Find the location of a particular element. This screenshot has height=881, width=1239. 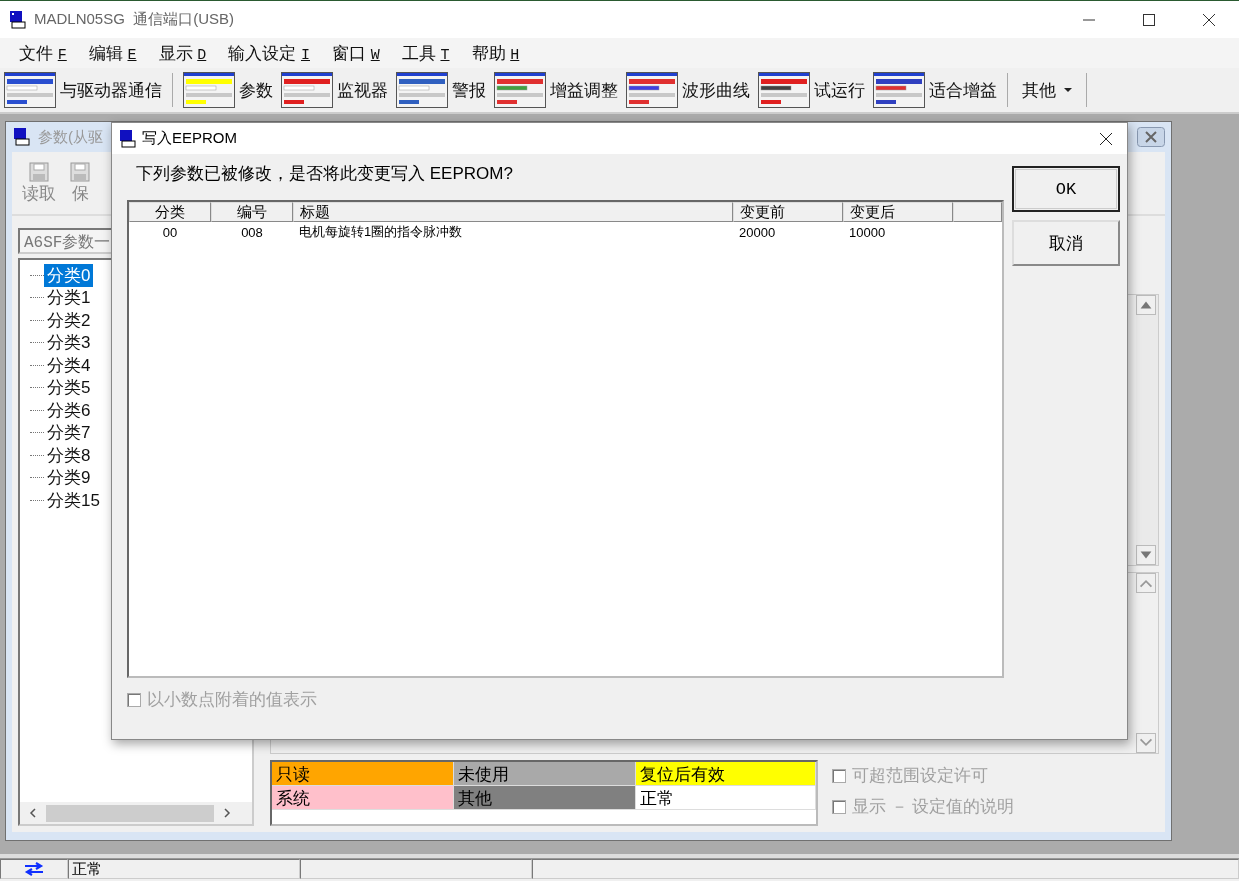

menu-item: 工具 T is located at coordinates (425, 53).